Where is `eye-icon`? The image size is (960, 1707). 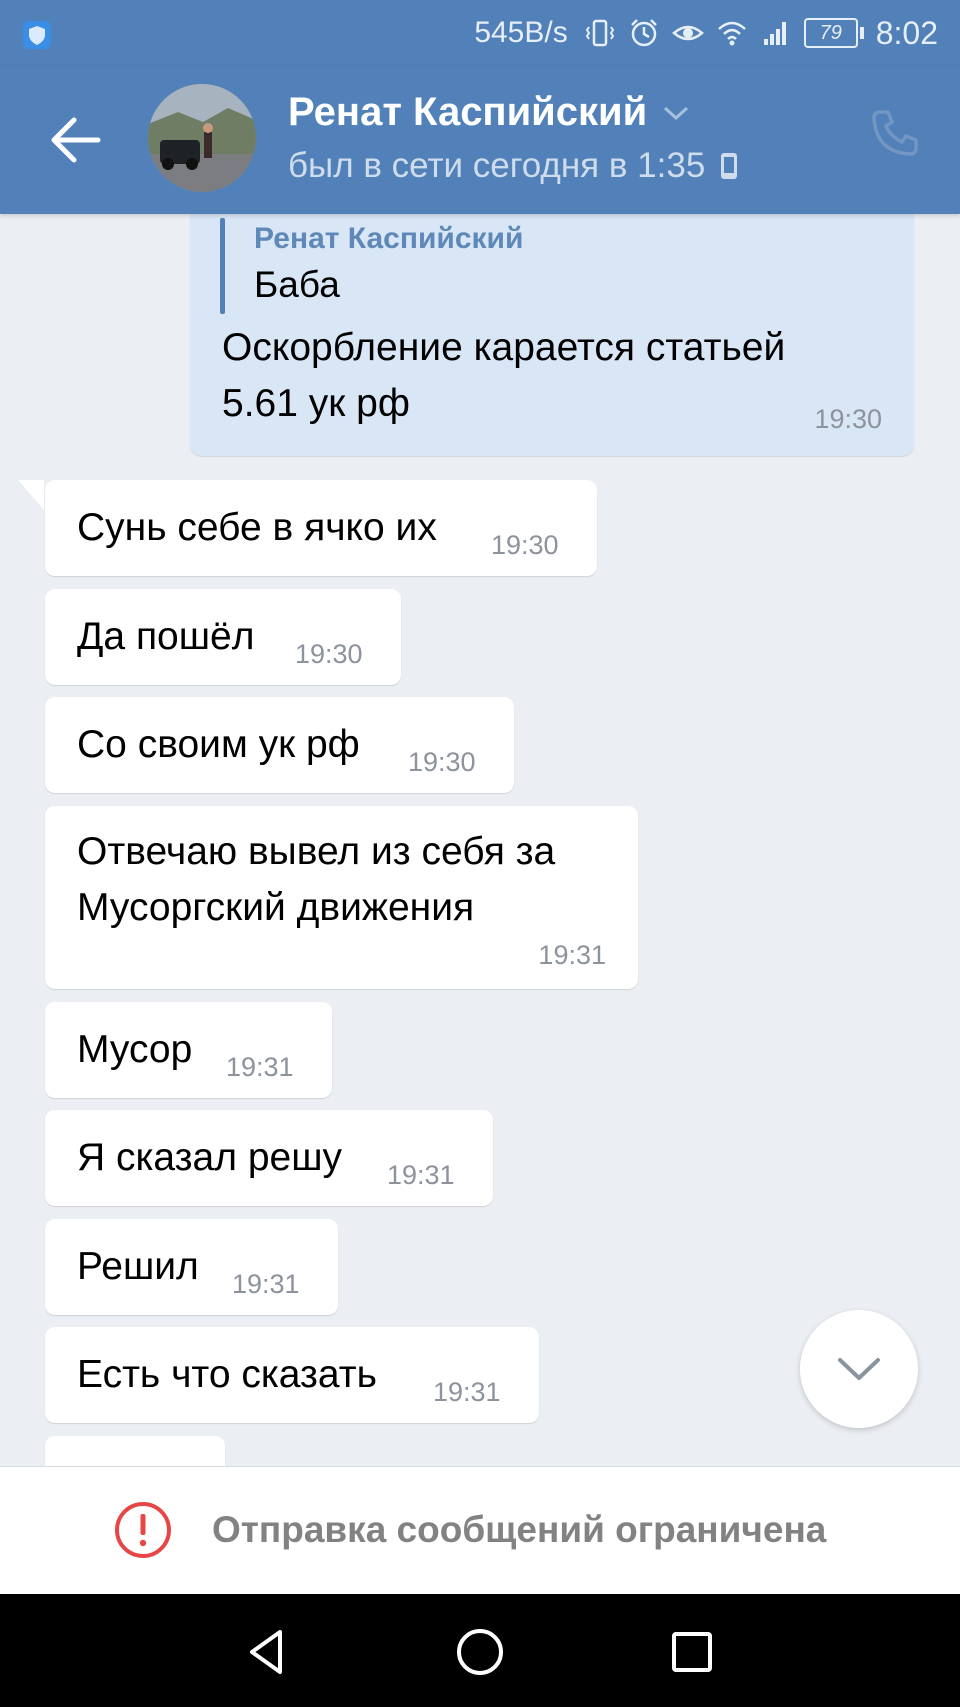 eye-icon is located at coordinates (687, 33).